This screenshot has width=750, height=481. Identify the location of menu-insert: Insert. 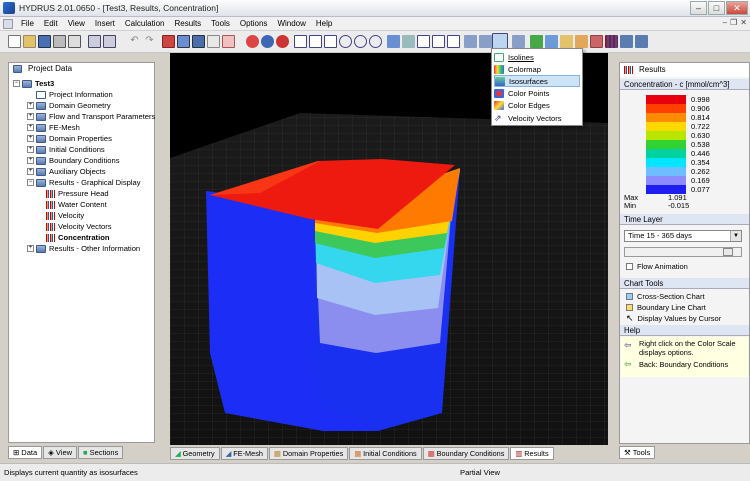
(105, 23).